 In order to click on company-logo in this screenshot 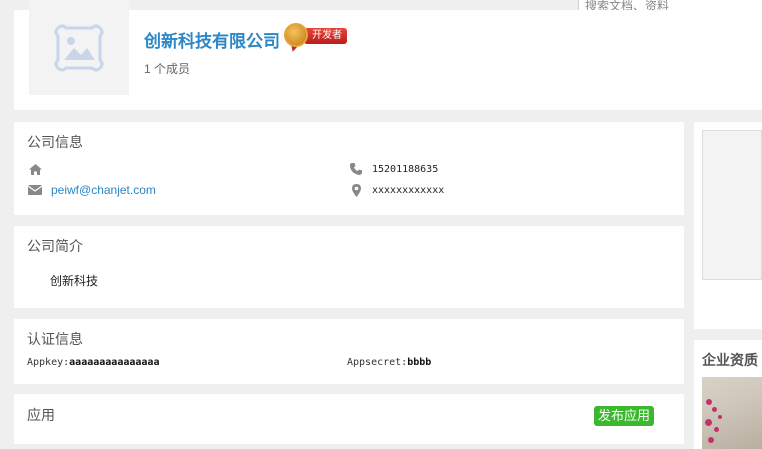, I will do `click(79, 47)`.